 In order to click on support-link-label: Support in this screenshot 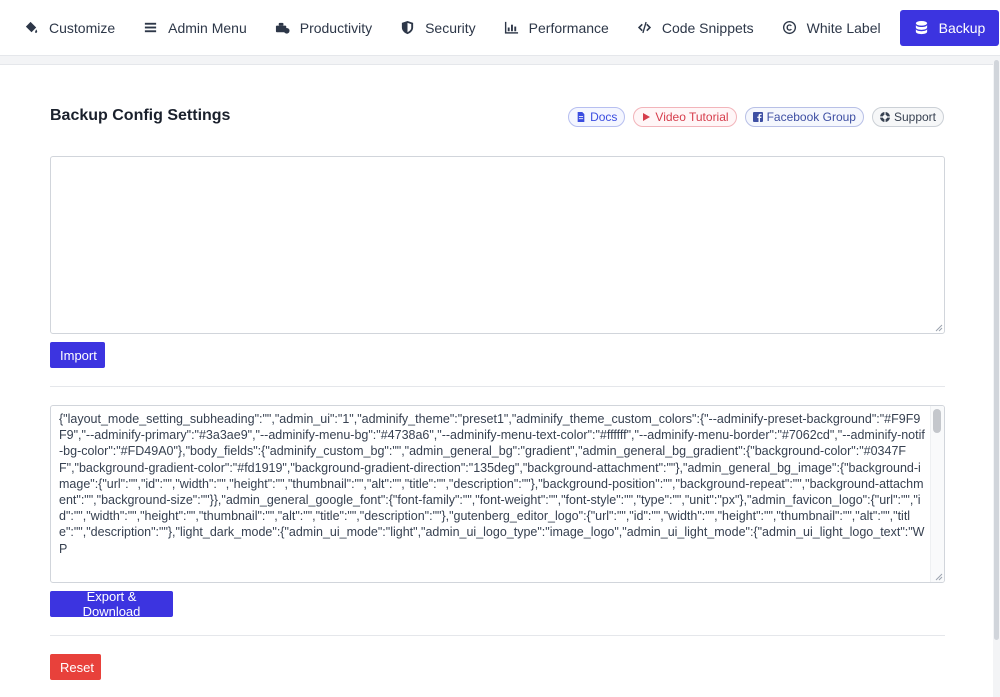, I will do `click(914, 117)`.